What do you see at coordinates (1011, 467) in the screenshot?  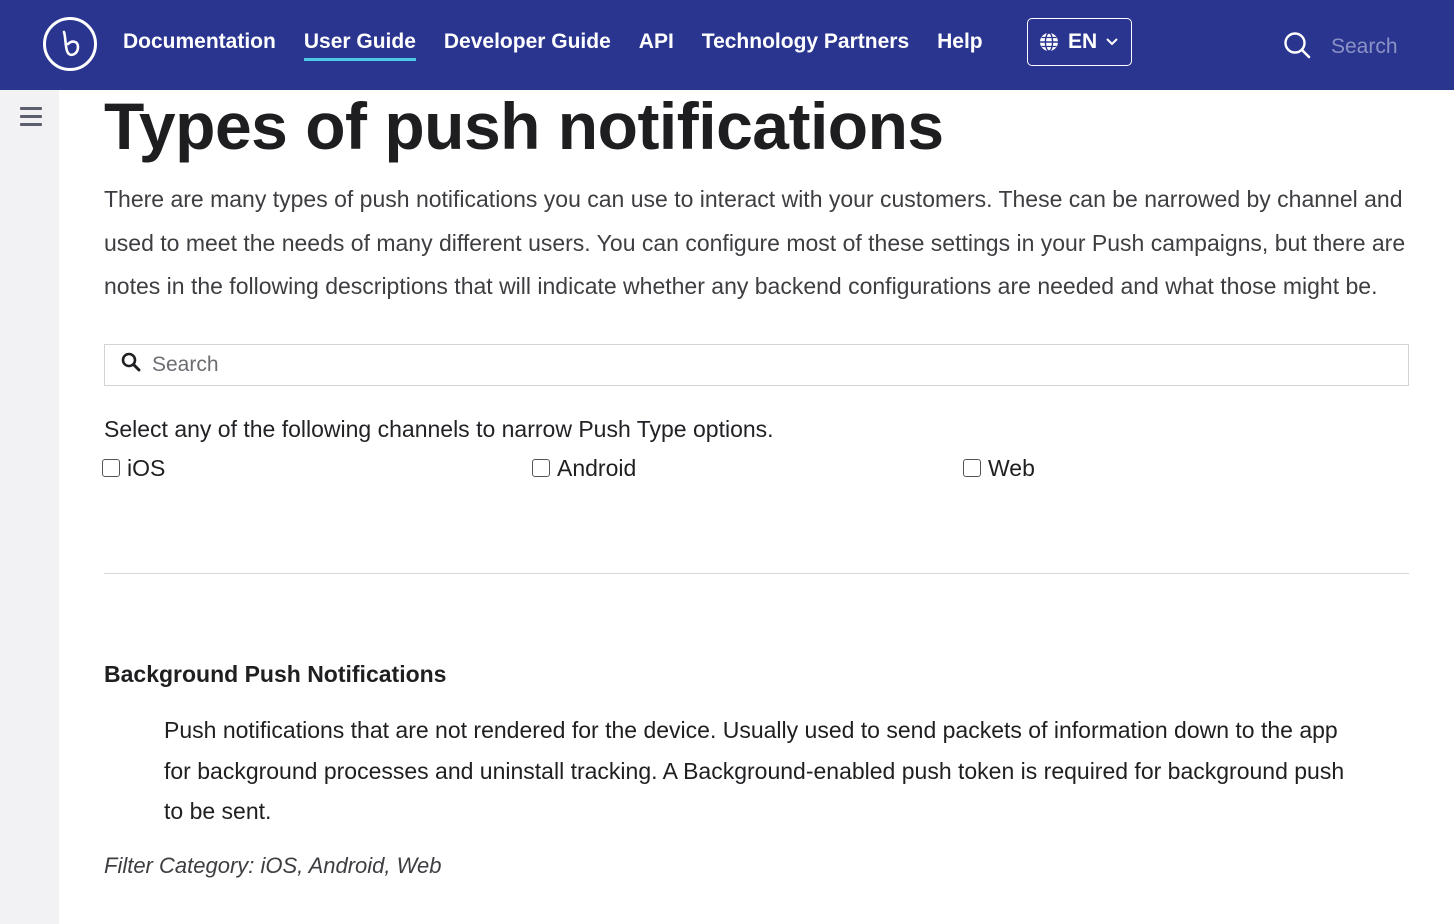 I see `channel-label: Web` at bounding box center [1011, 467].